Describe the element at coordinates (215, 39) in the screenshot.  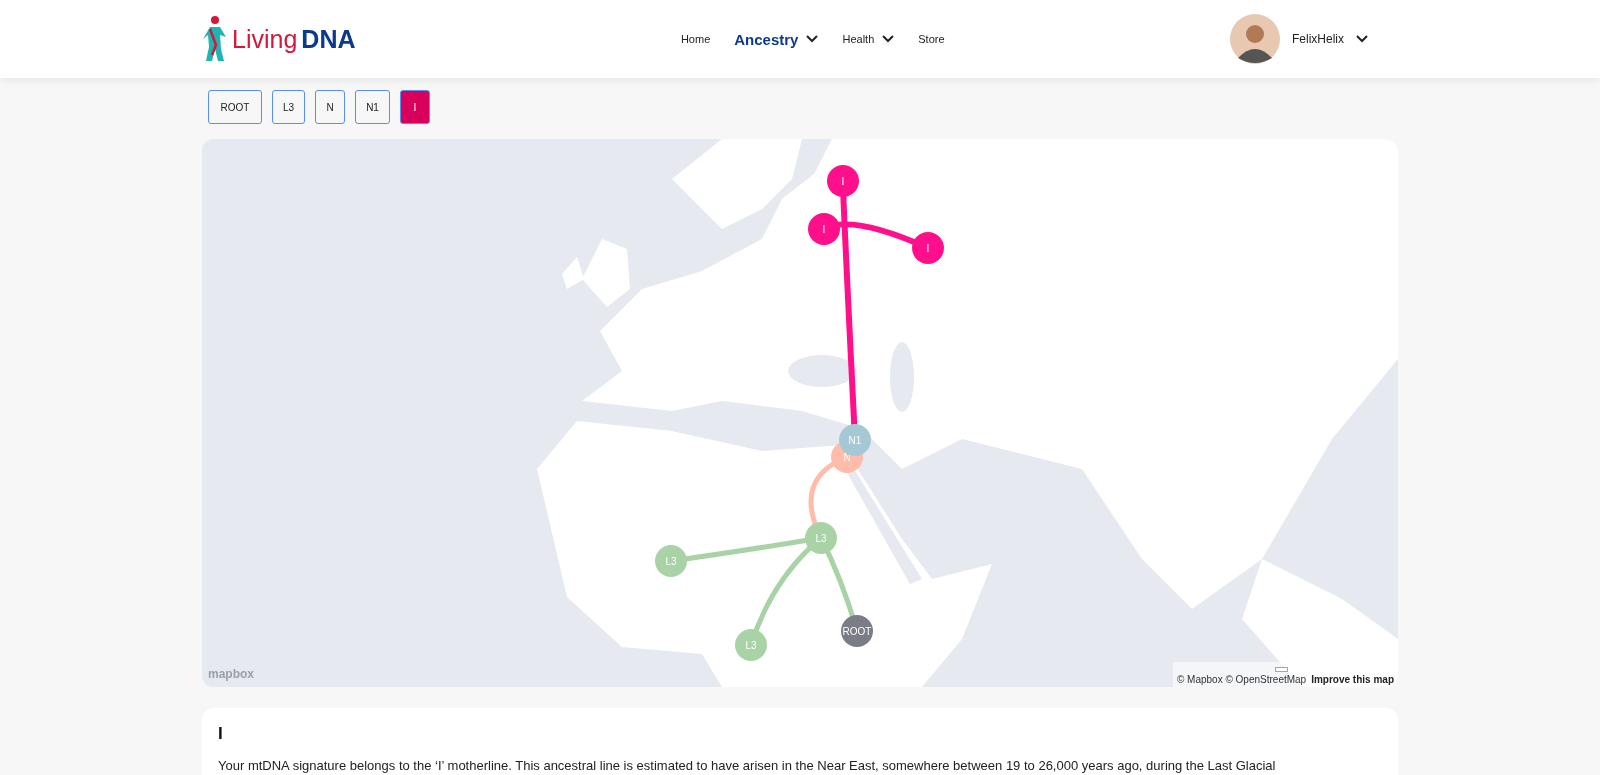
I see `dna-figure-icon` at that location.